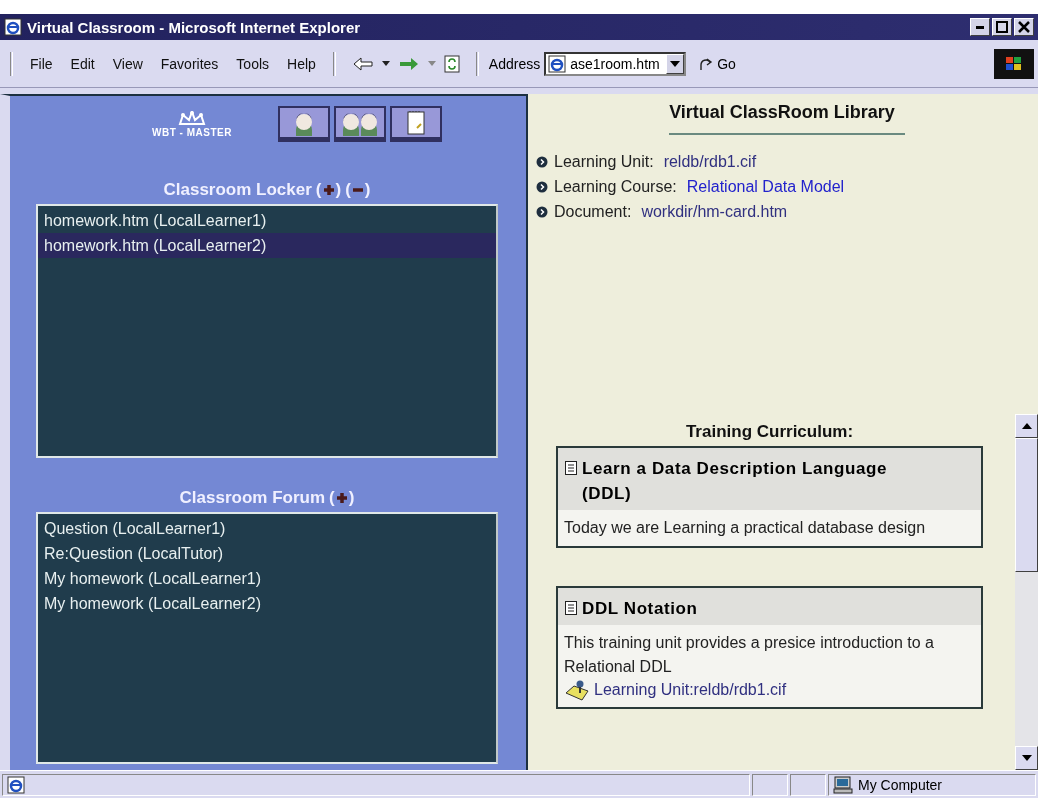 The height and width of the screenshot is (803, 1038). I want to click on menu-item: Tools, so click(253, 63).